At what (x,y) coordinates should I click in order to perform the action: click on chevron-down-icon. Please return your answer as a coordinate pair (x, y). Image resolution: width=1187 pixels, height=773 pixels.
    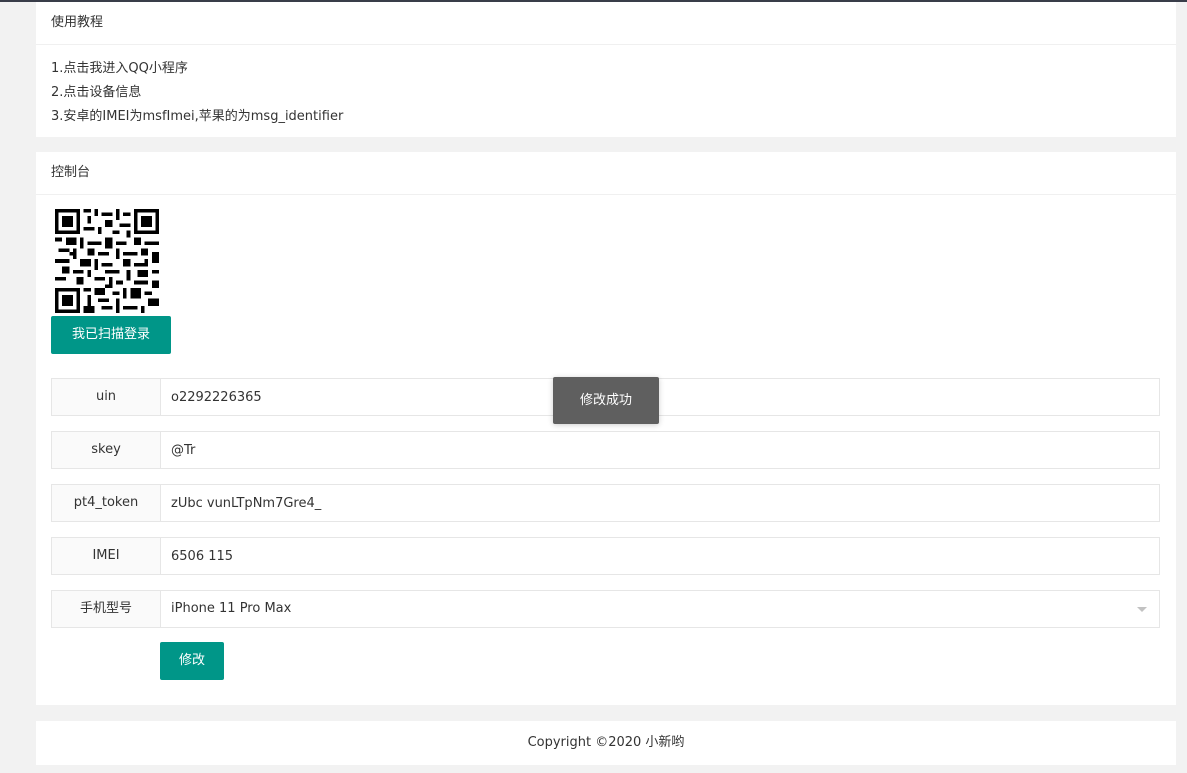
    Looking at the image, I should click on (1142, 609).